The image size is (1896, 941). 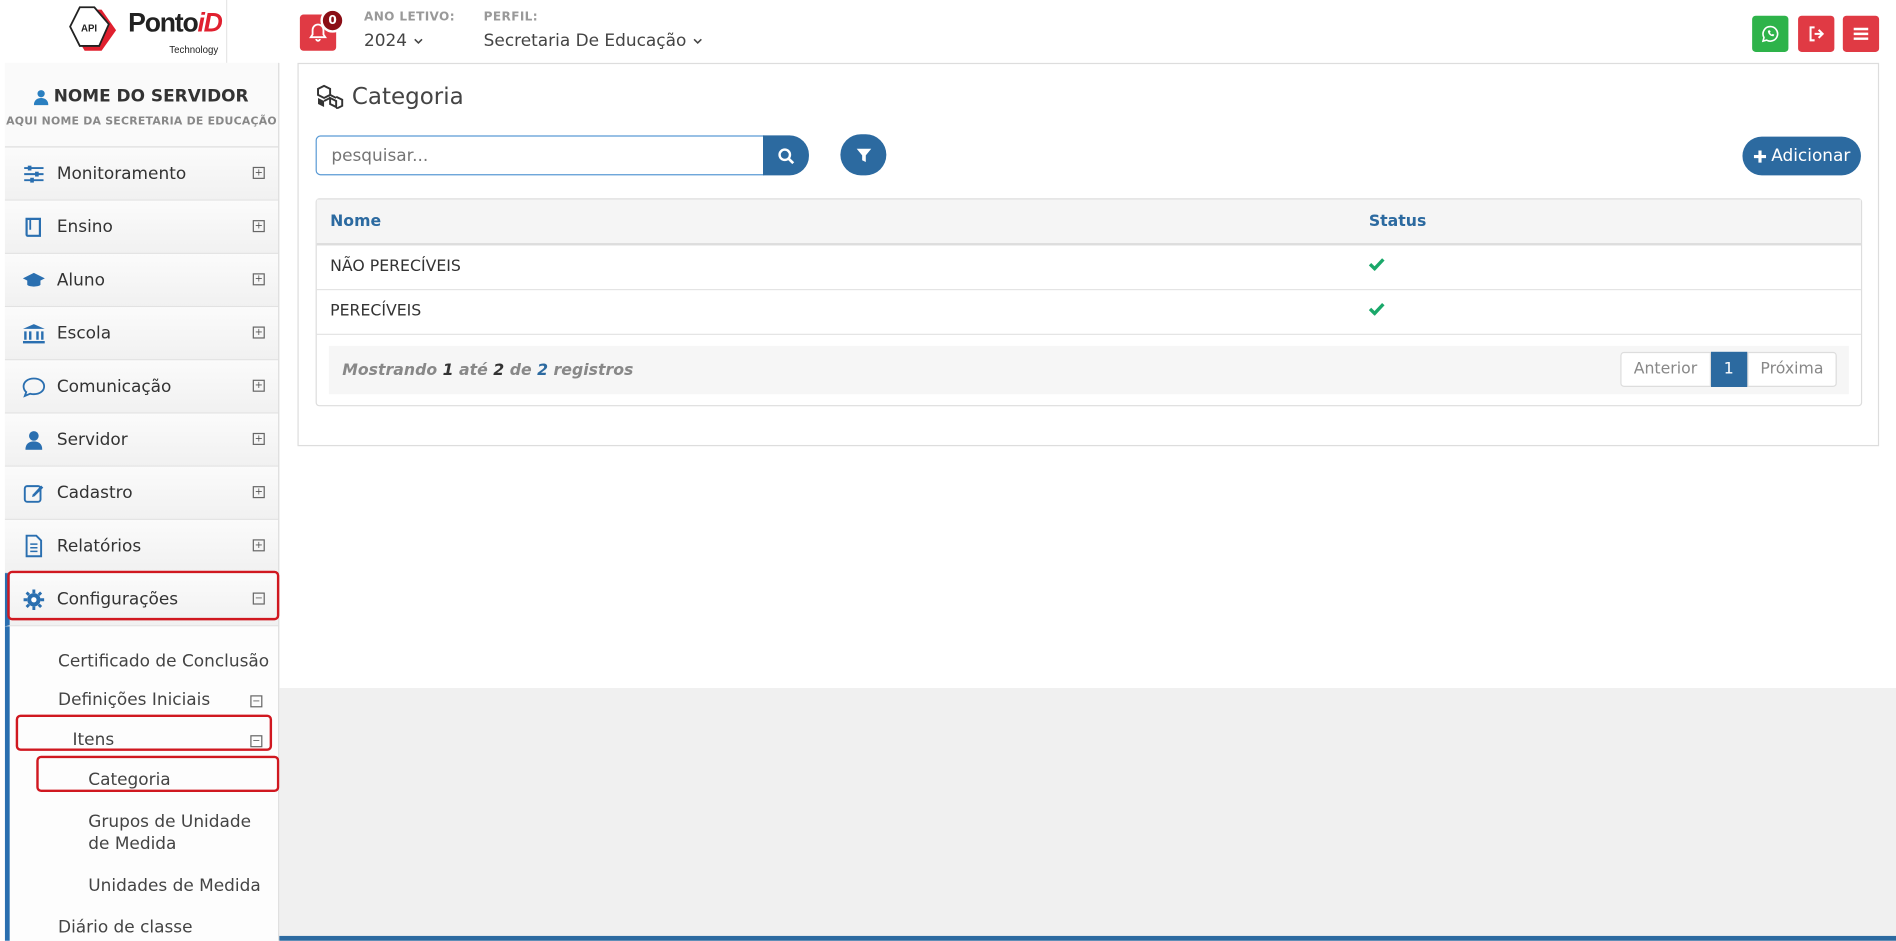 What do you see at coordinates (141, 334) in the screenshot?
I see `sidebar-item-escola: Escola +` at bounding box center [141, 334].